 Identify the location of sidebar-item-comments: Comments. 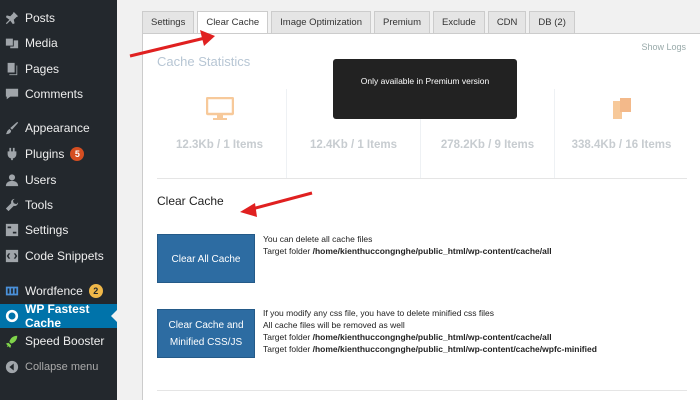
(58, 94).